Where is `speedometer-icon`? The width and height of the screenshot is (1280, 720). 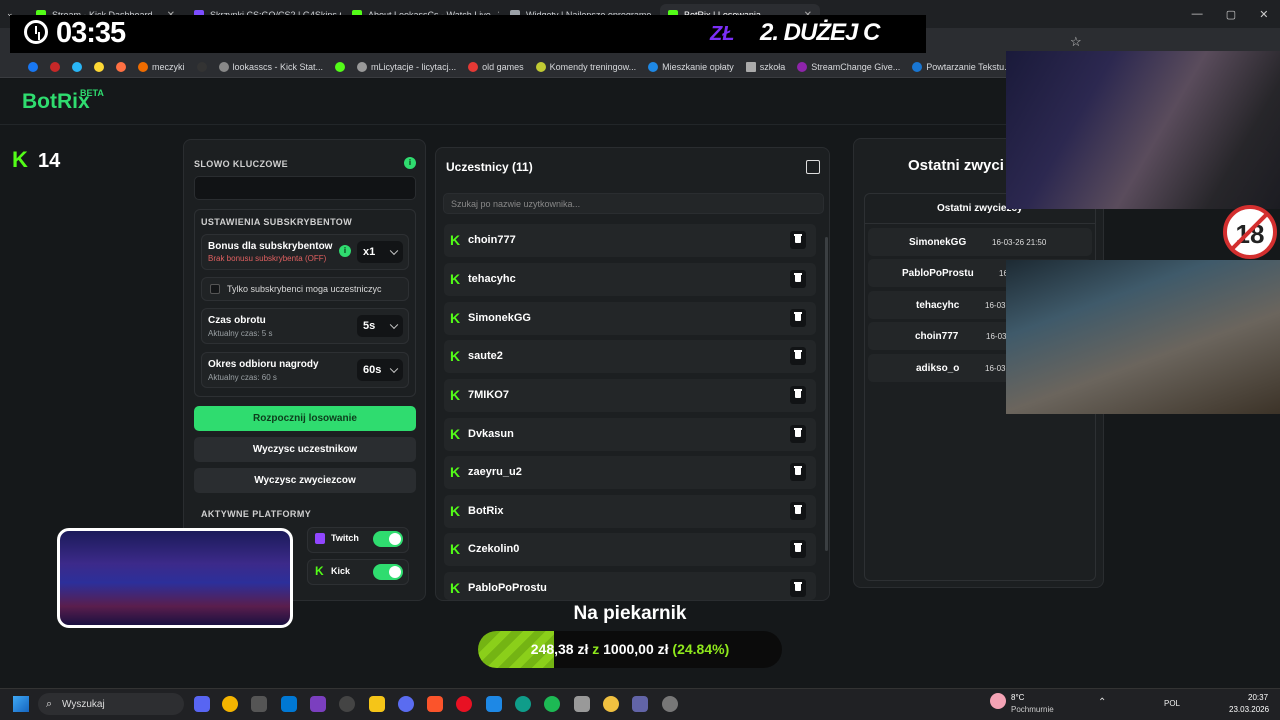 speedometer-icon is located at coordinates (347, 704).